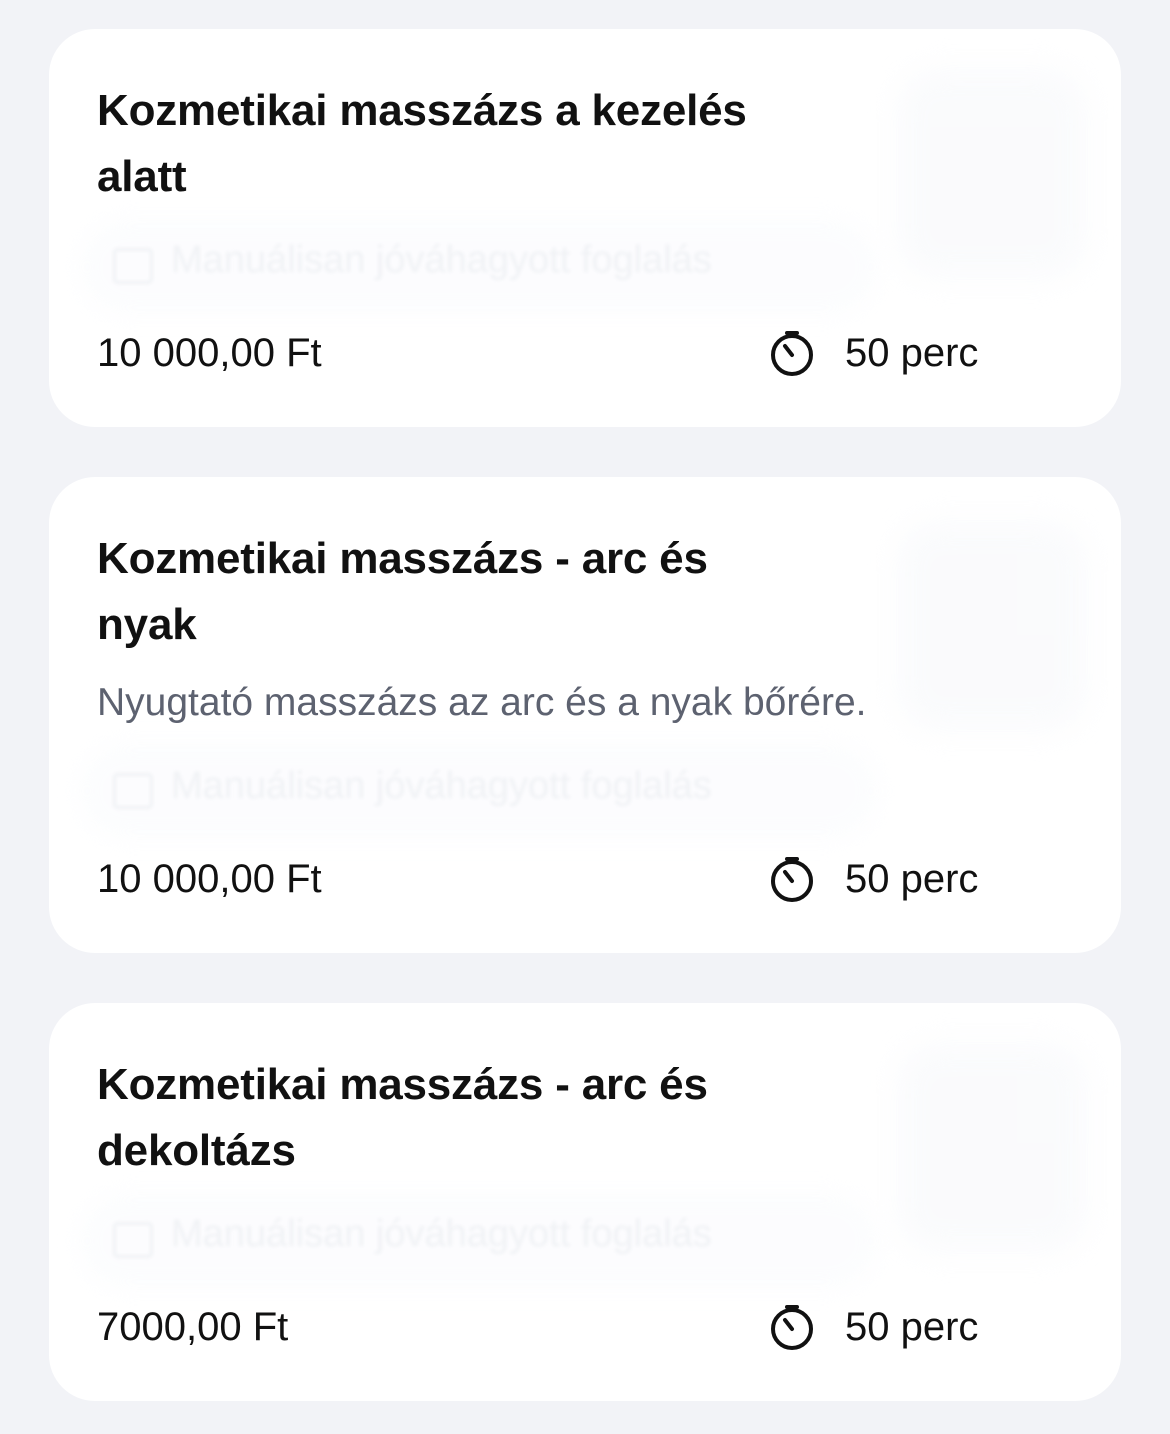 The image size is (1170, 1434). Describe the element at coordinates (422, 143) in the screenshot. I see `service-title: Kozmetikai masszázs a kezelés alatt` at that location.